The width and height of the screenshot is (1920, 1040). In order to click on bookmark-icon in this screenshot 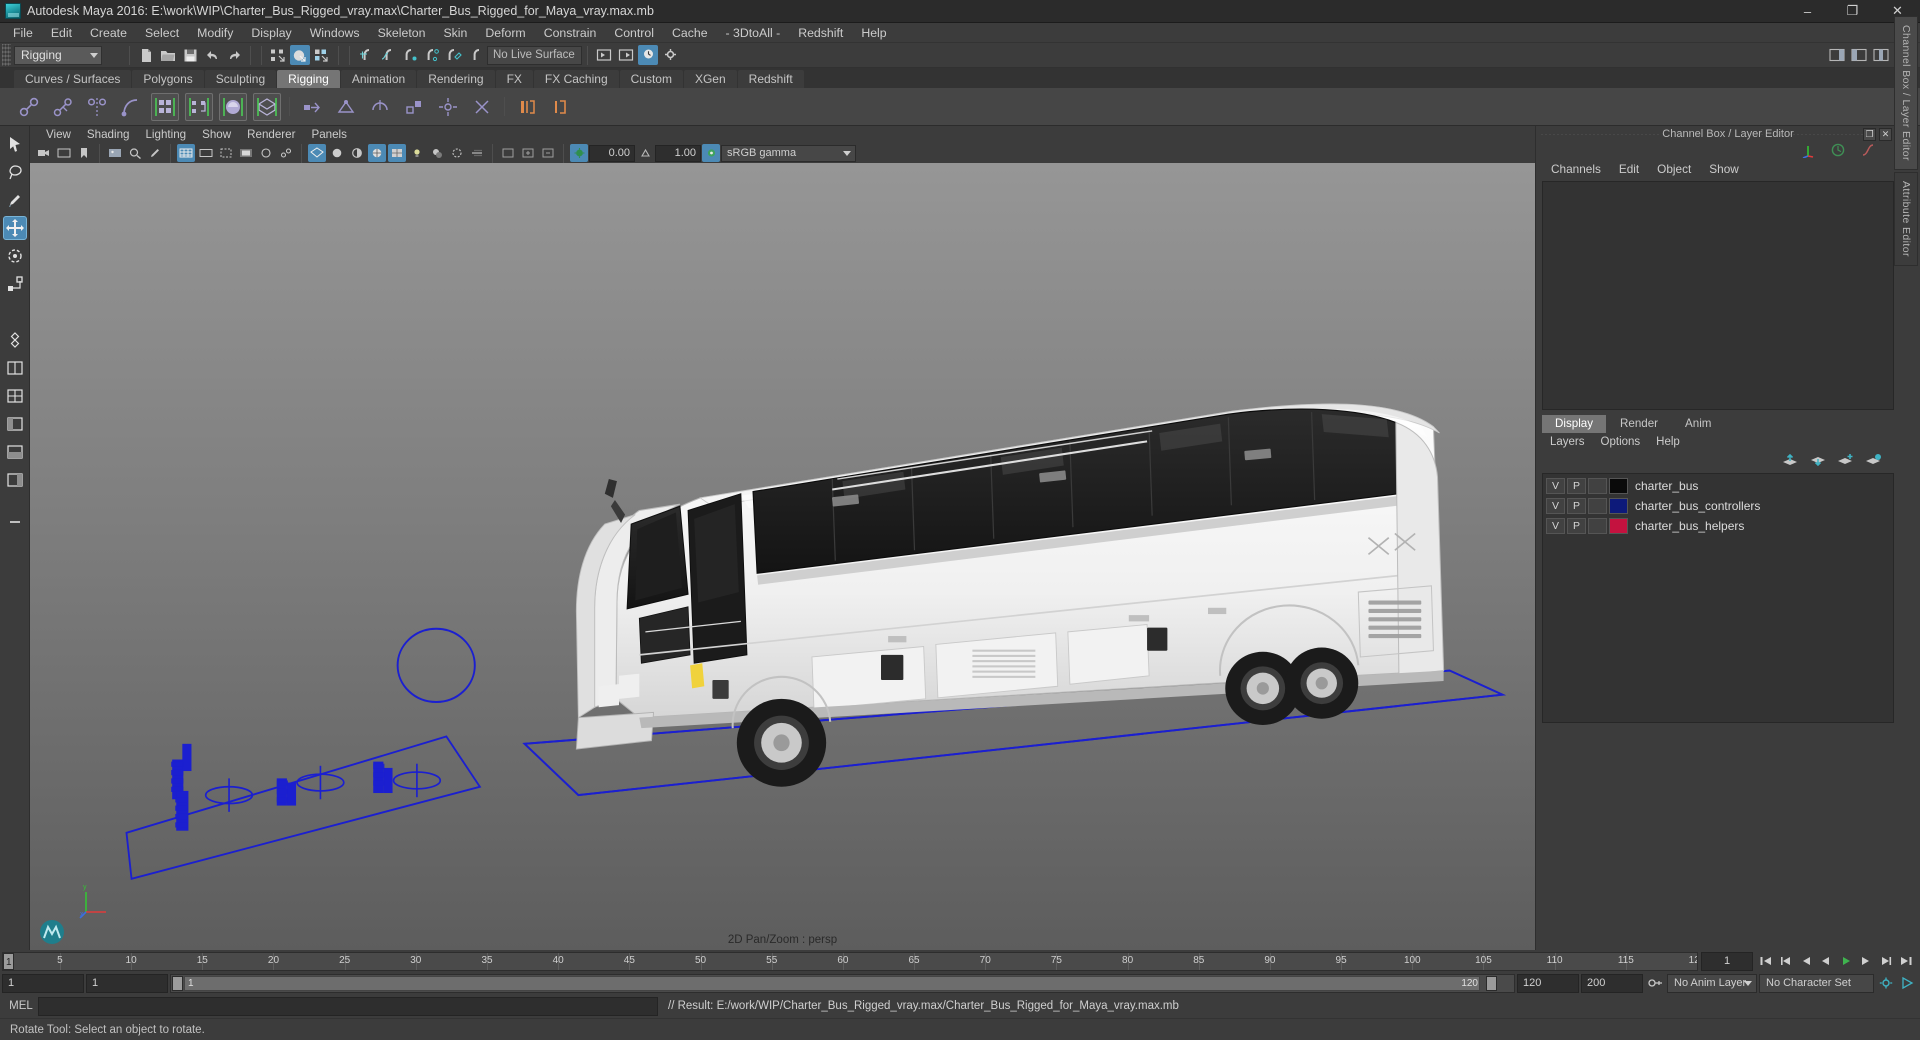, I will do `click(84, 153)`.